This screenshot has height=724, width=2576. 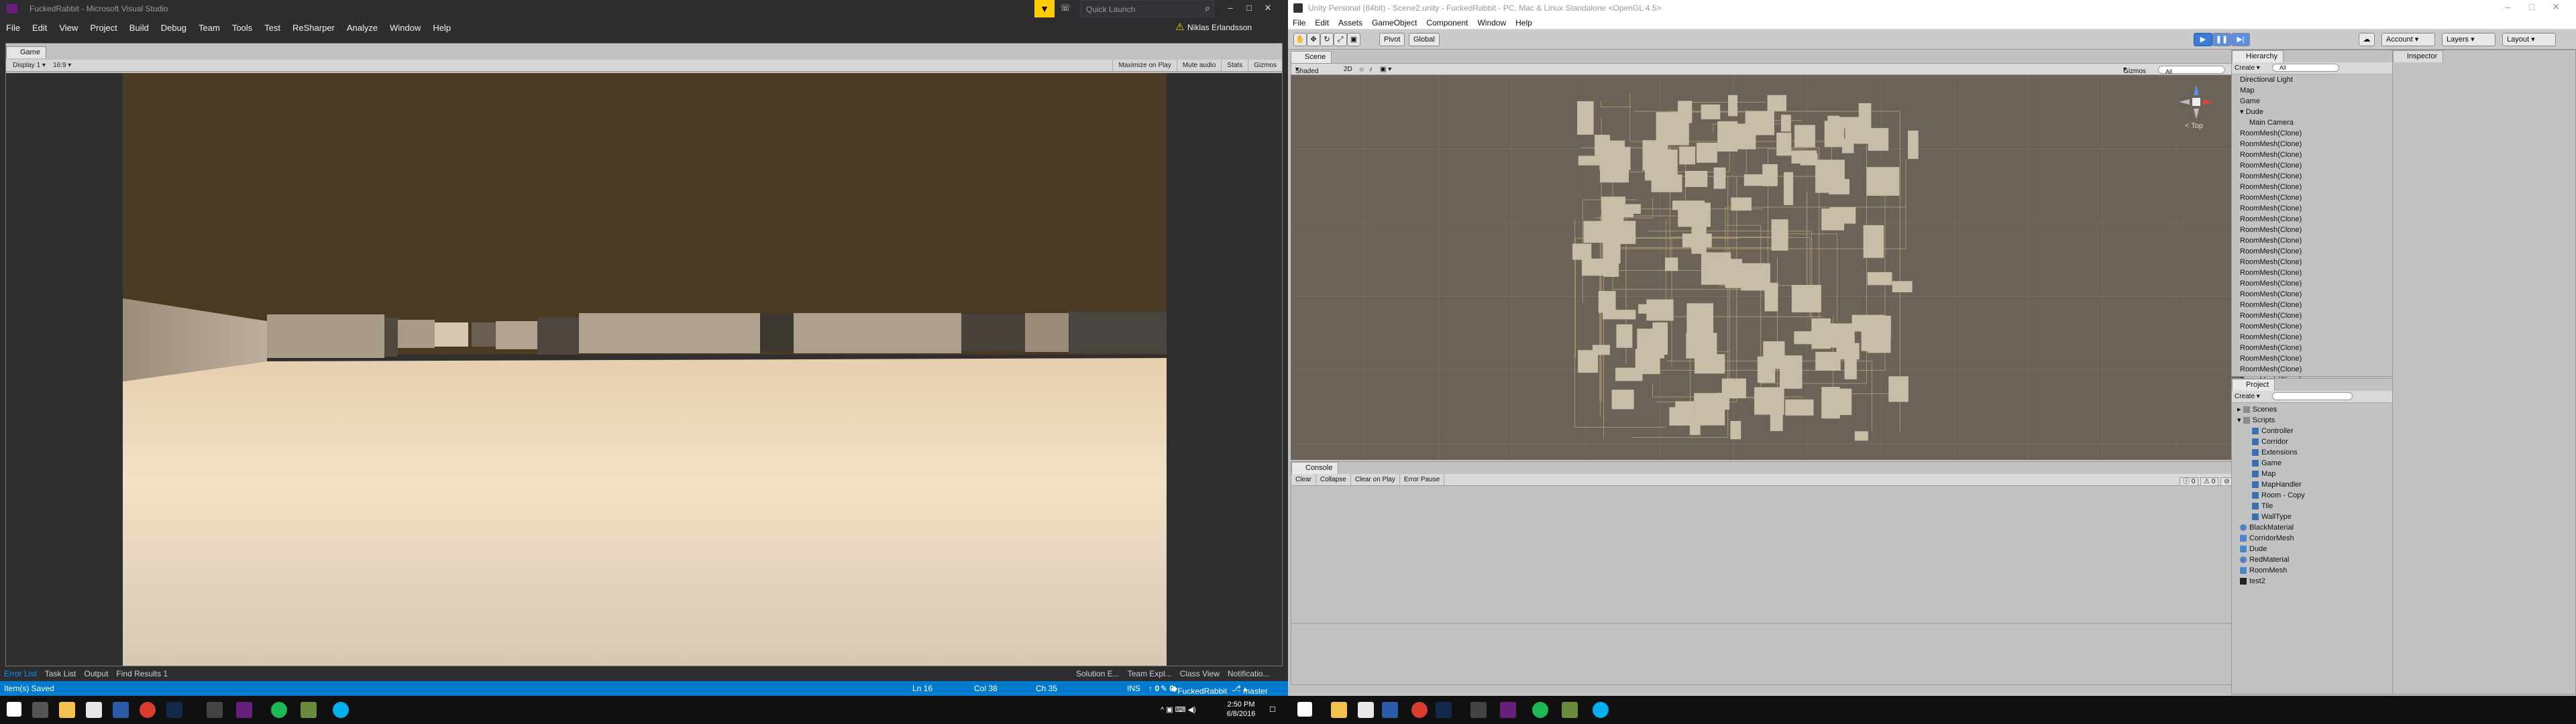 I want to click on project-item: Game, so click(x=2318, y=463).